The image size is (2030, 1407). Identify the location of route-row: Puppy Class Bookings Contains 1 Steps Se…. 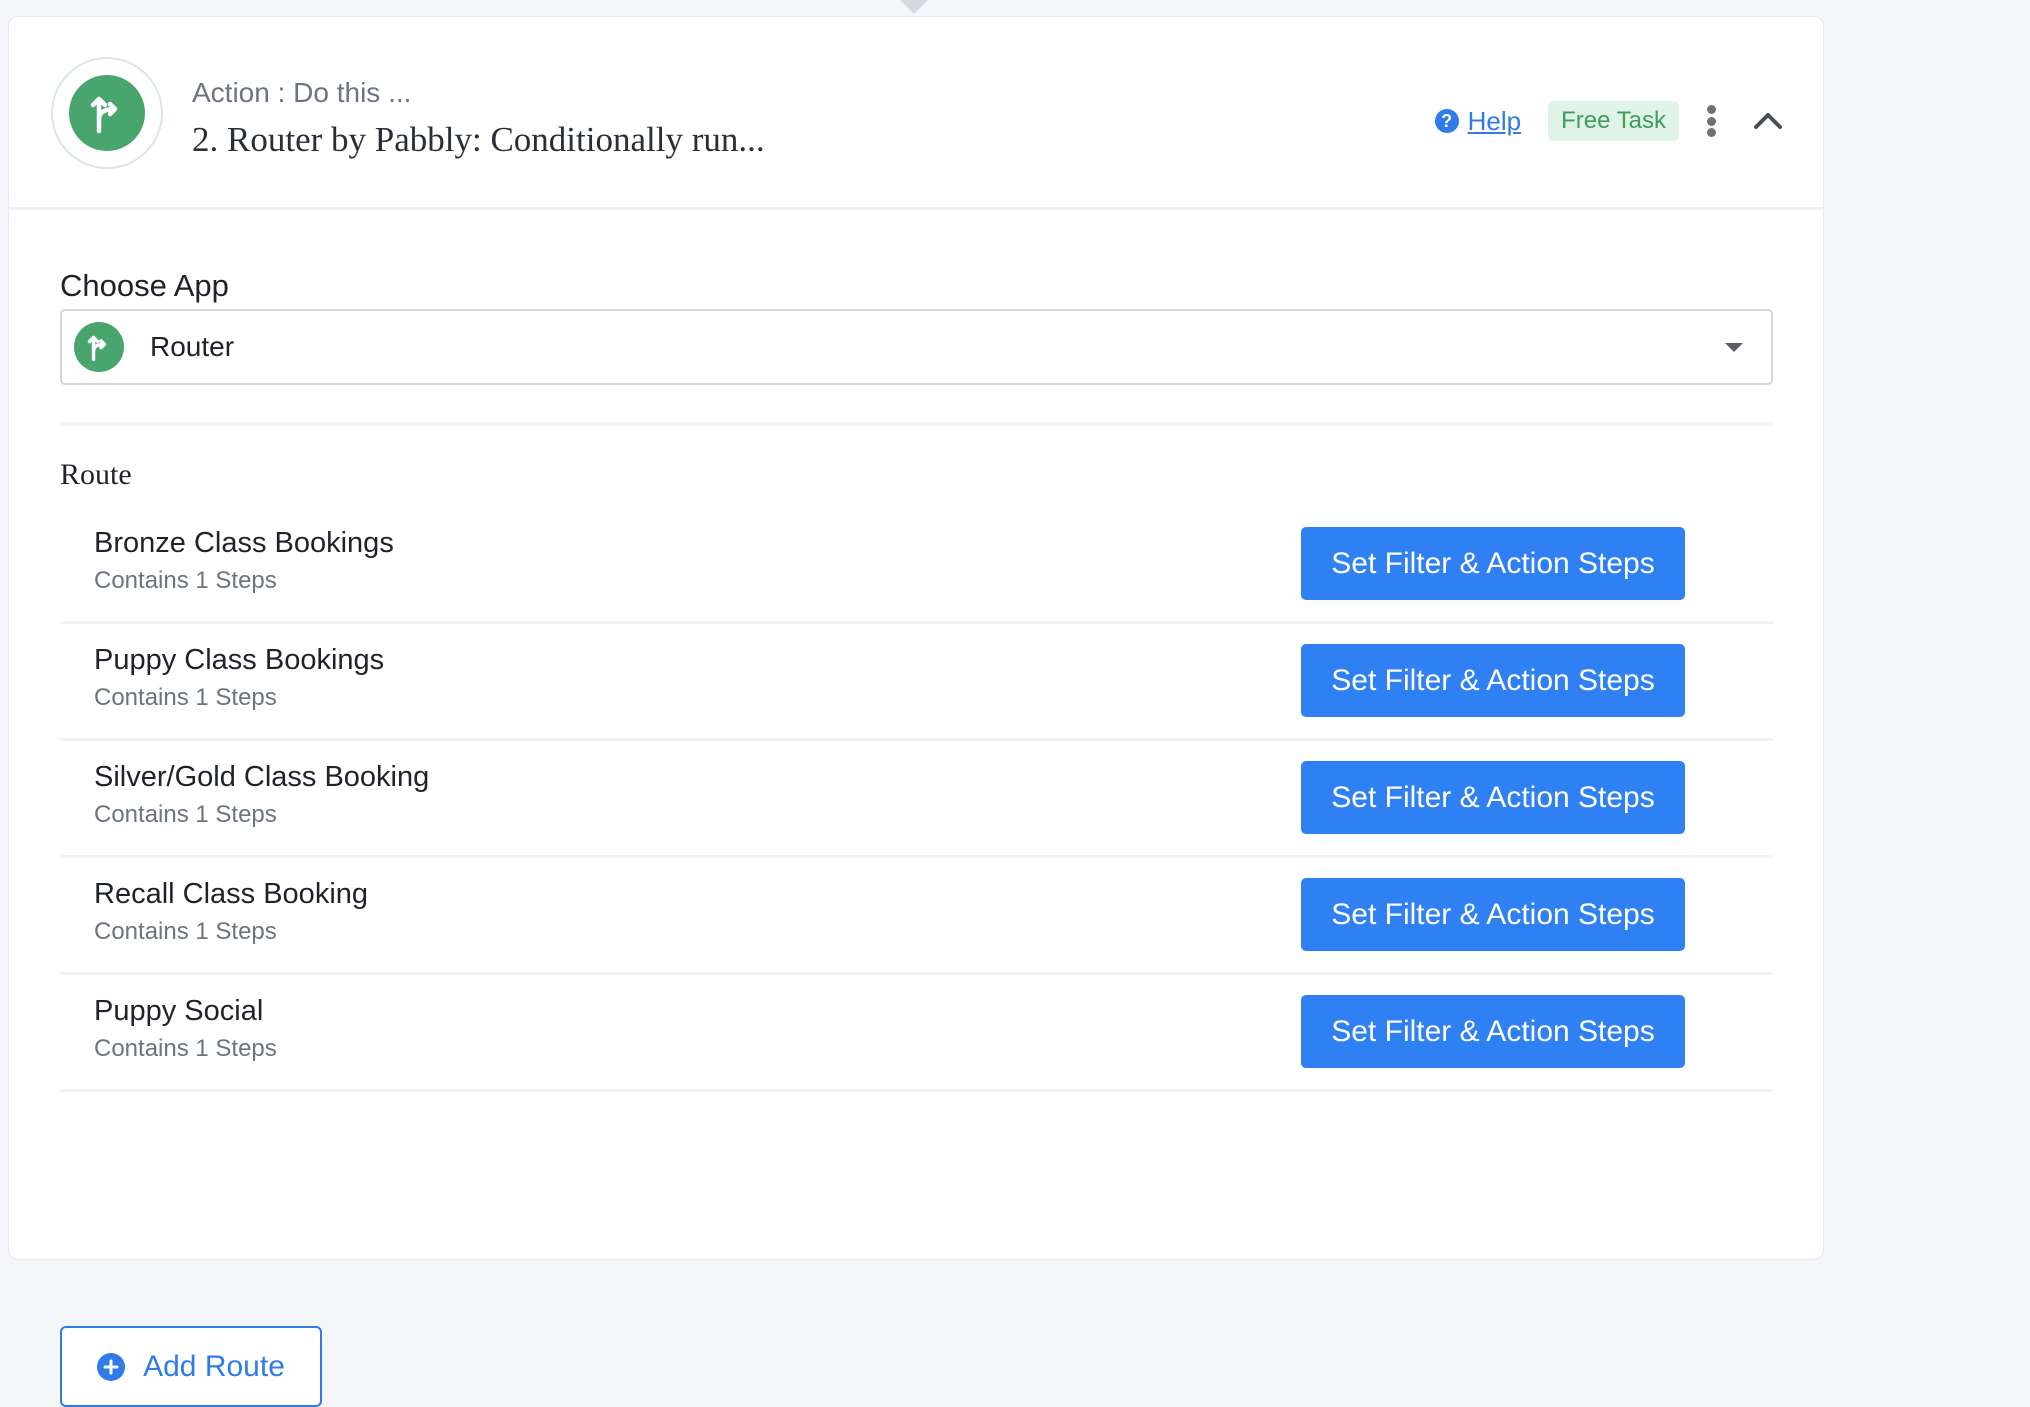
(916, 682).